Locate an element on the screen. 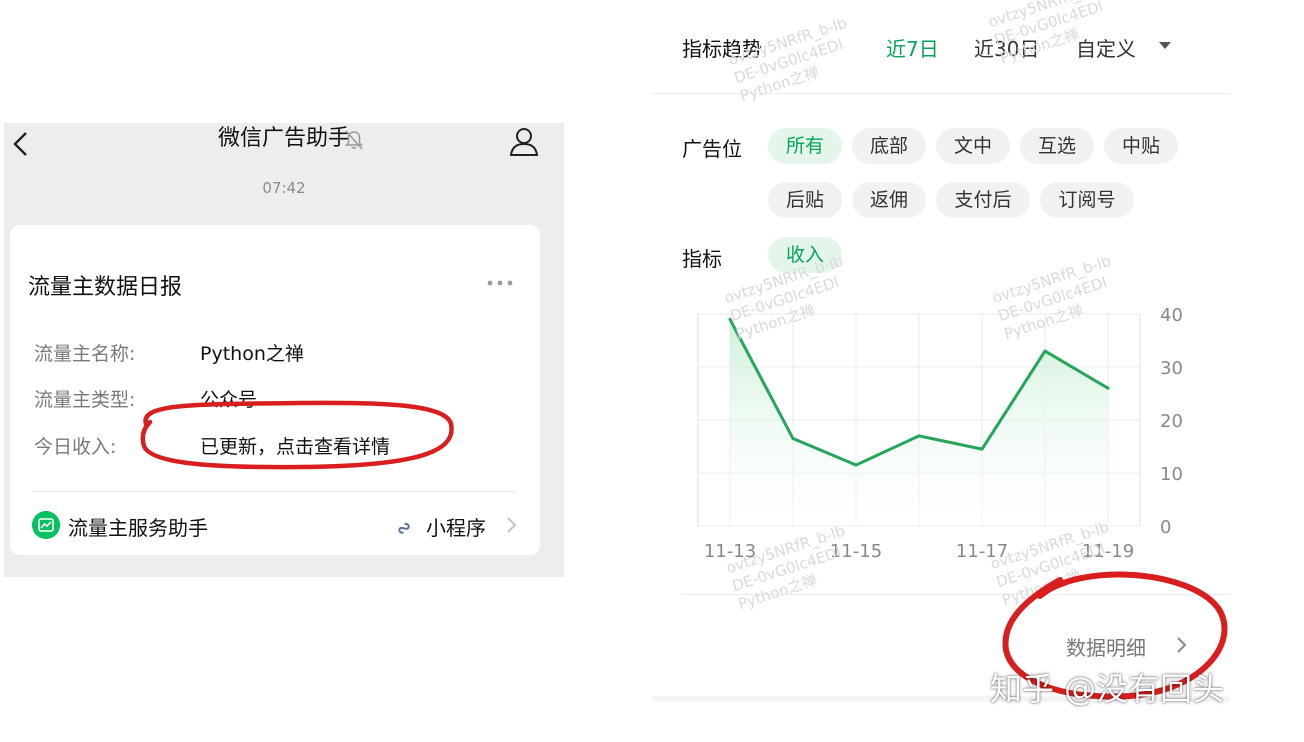 Image resolution: width=1304 pixels, height=742 pixels. y-tick-label: 30 is located at coordinates (1171, 368).